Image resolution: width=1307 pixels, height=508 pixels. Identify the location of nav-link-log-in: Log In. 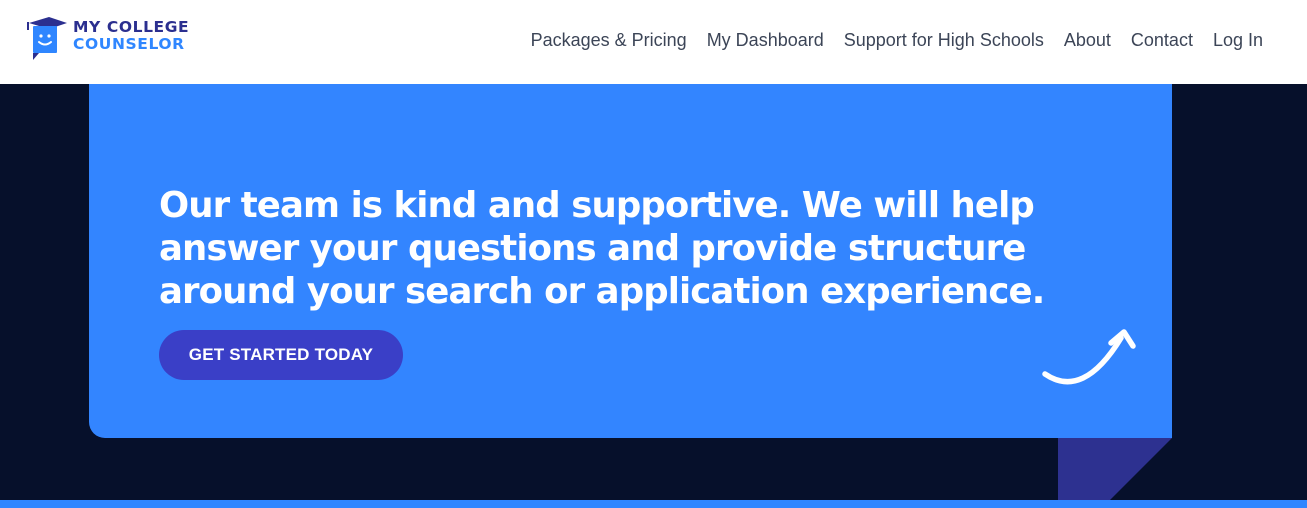
(1238, 40).